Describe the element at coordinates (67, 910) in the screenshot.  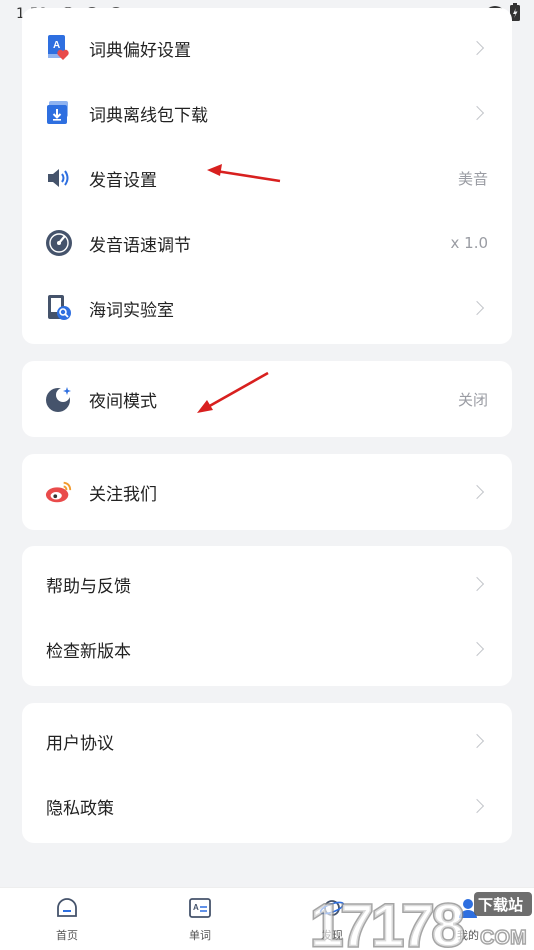
I see `home-icon` at that location.